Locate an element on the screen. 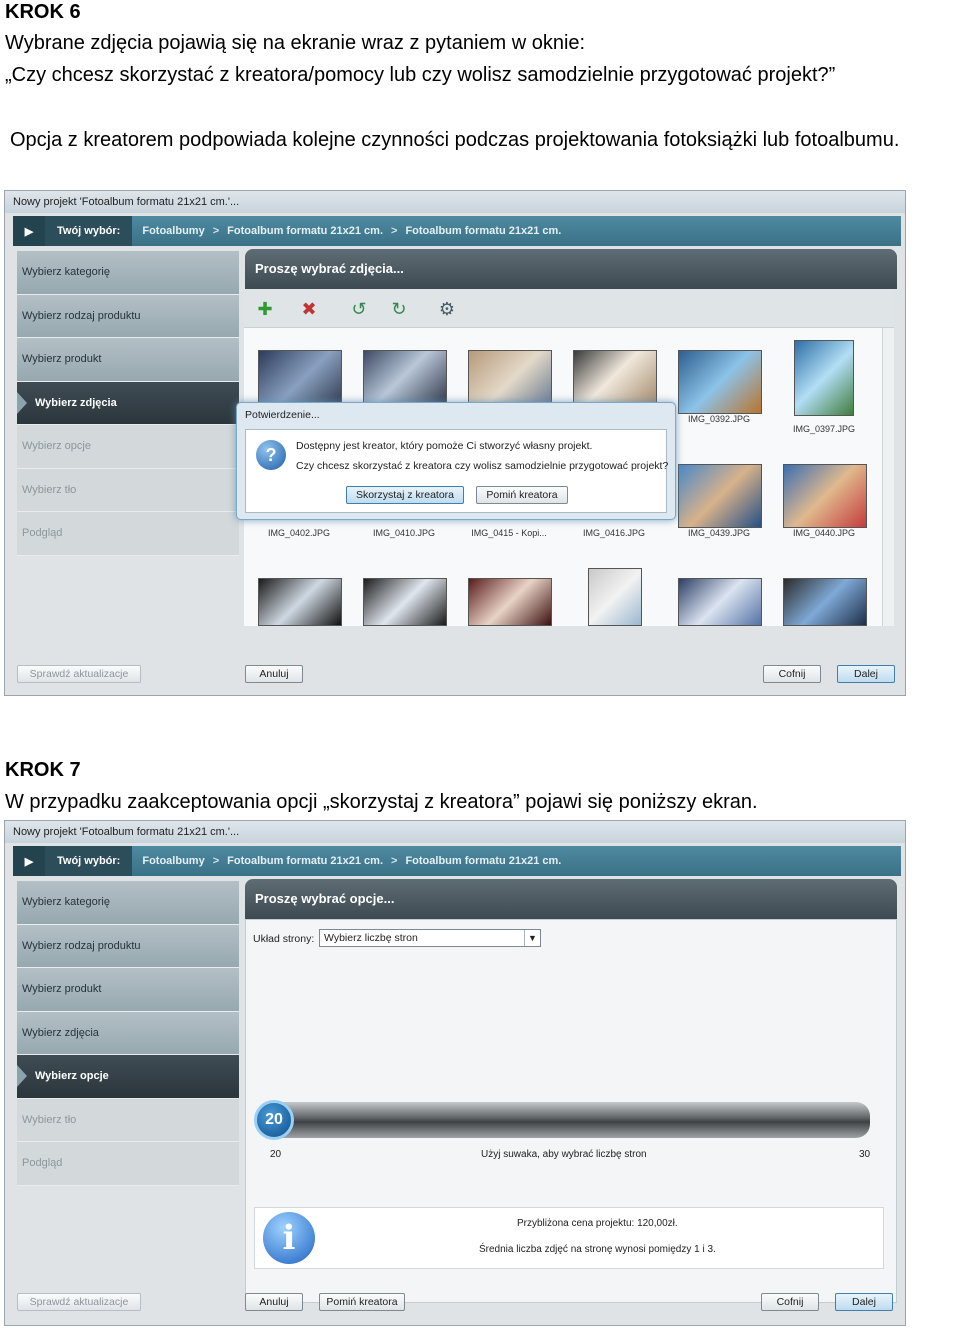  step7-heading: KROK 7 is located at coordinates (43, 770).